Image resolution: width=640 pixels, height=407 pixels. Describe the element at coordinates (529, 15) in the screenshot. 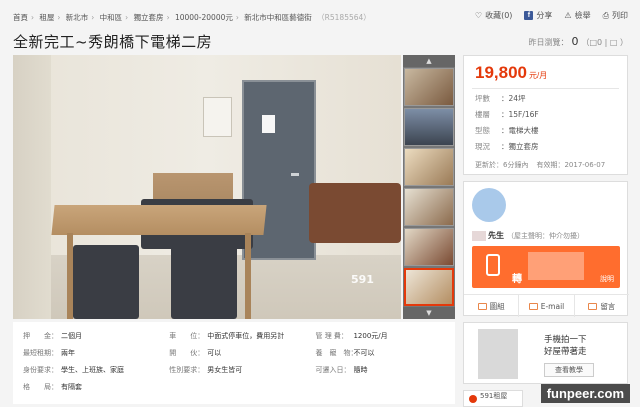

I see `facebook-icon: f` at that location.